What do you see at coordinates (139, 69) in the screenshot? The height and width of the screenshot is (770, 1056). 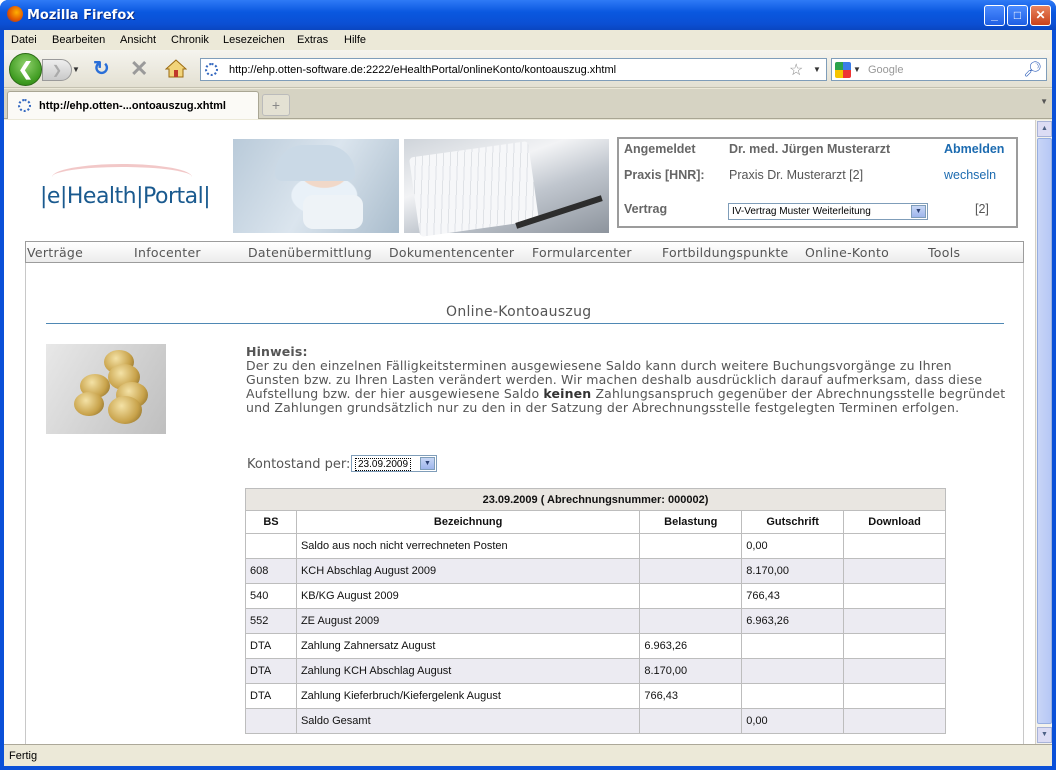 I see `stop-button: ✕` at bounding box center [139, 69].